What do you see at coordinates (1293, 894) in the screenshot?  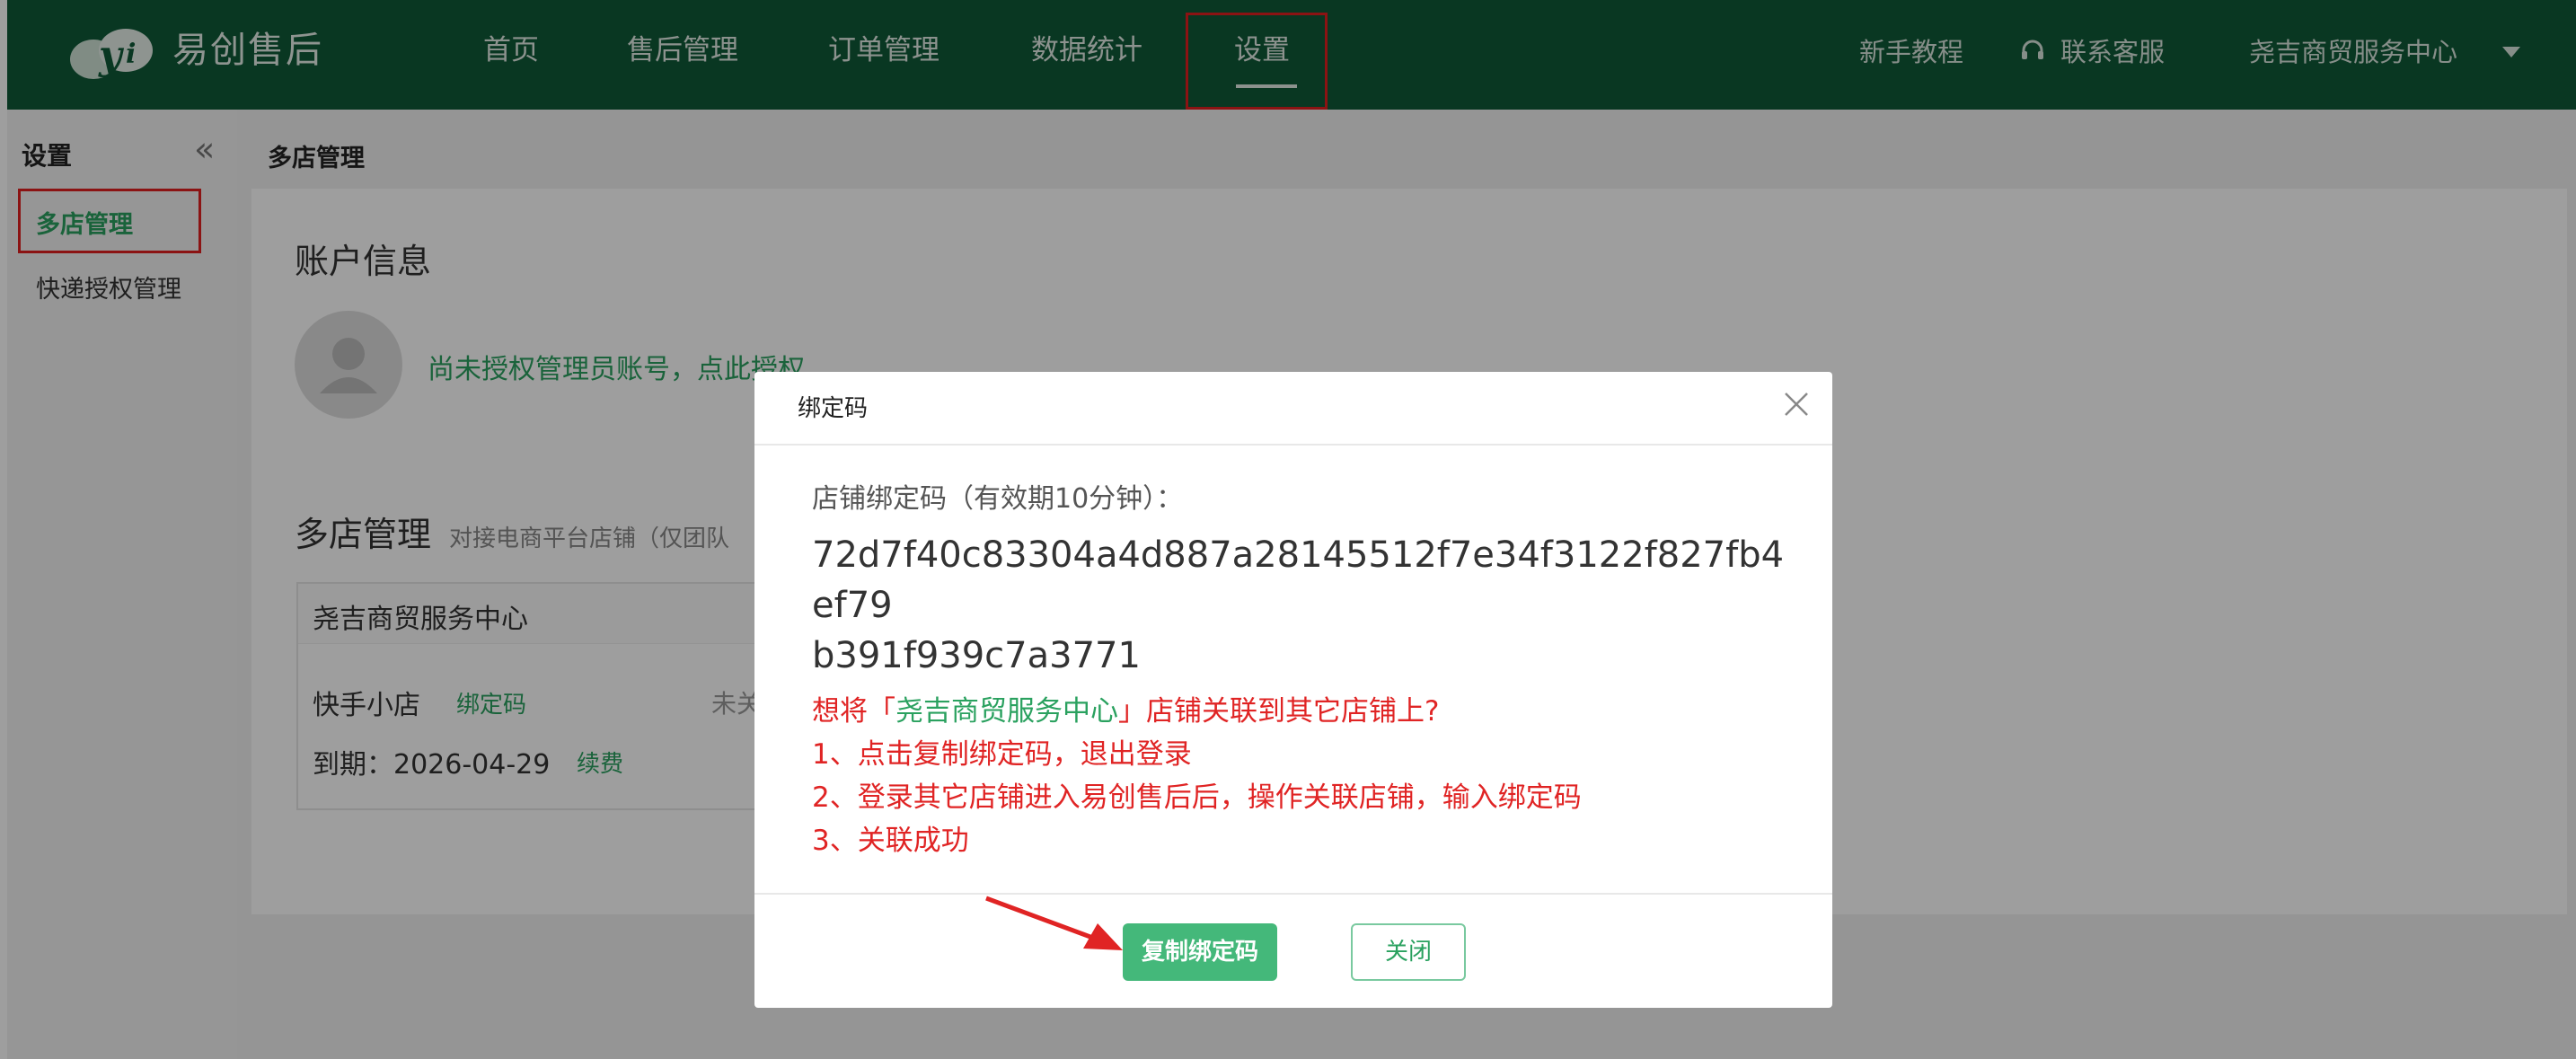 I see `dialog-footer-divider` at bounding box center [1293, 894].